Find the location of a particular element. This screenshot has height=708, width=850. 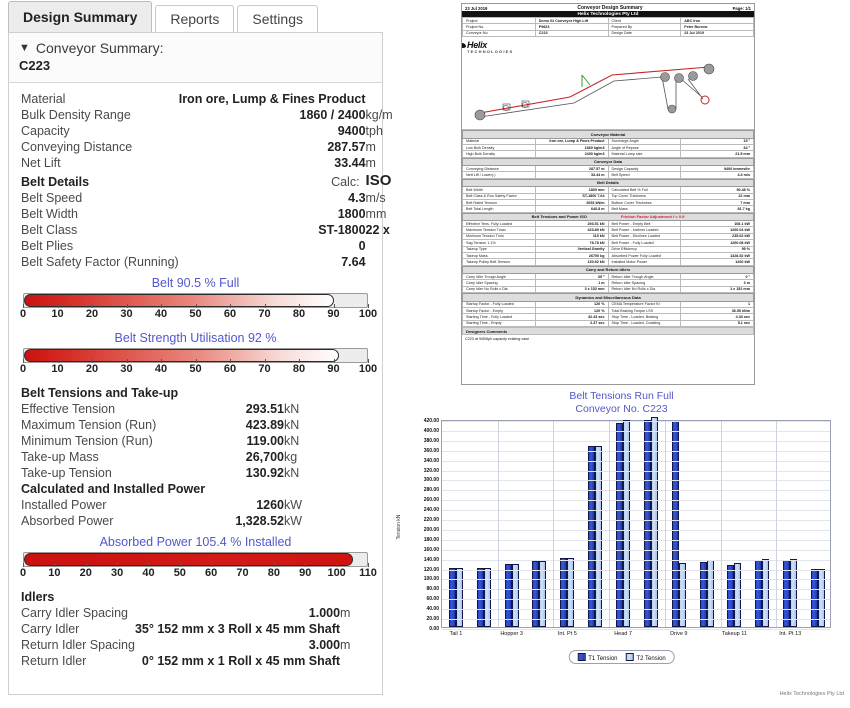

section-title: Dynamics and Miscellaneous Data is located at coordinates (608, 297).